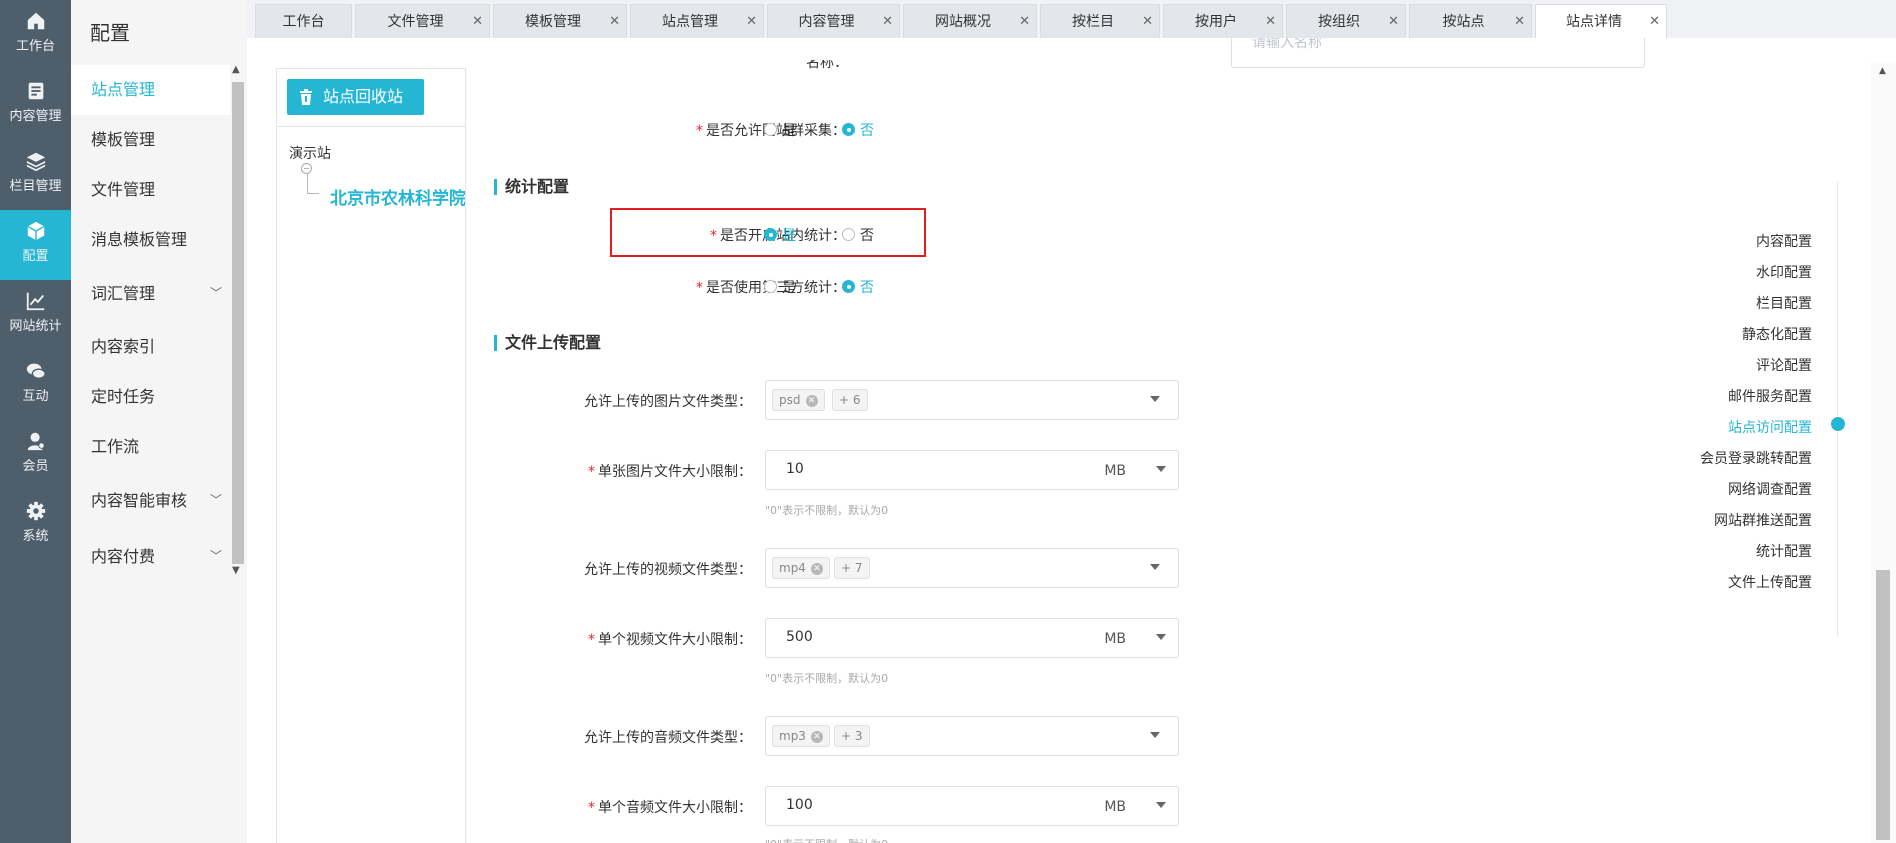 This screenshot has height=843, width=1896. What do you see at coordinates (35, 245) in the screenshot?
I see `nav-config: 配置` at bounding box center [35, 245].